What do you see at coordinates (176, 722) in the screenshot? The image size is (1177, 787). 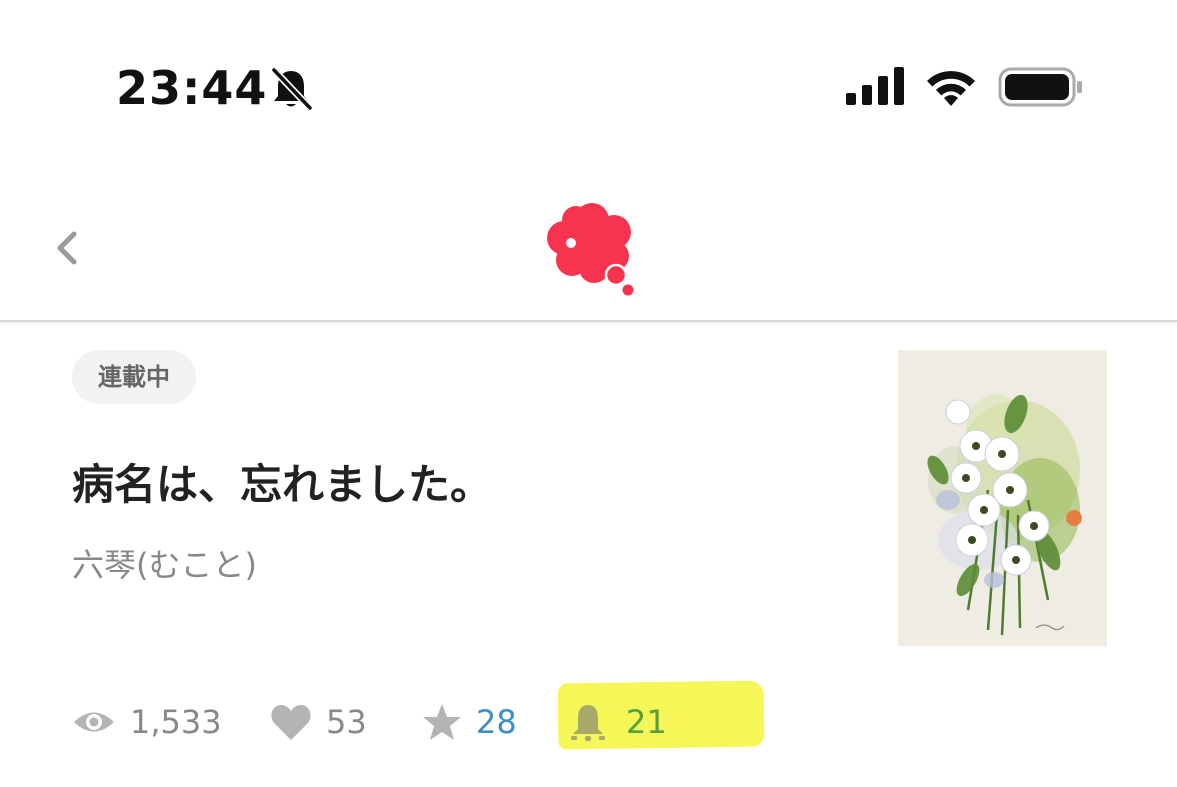 I see `views-count: 1,533` at bounding box center [176, 722].